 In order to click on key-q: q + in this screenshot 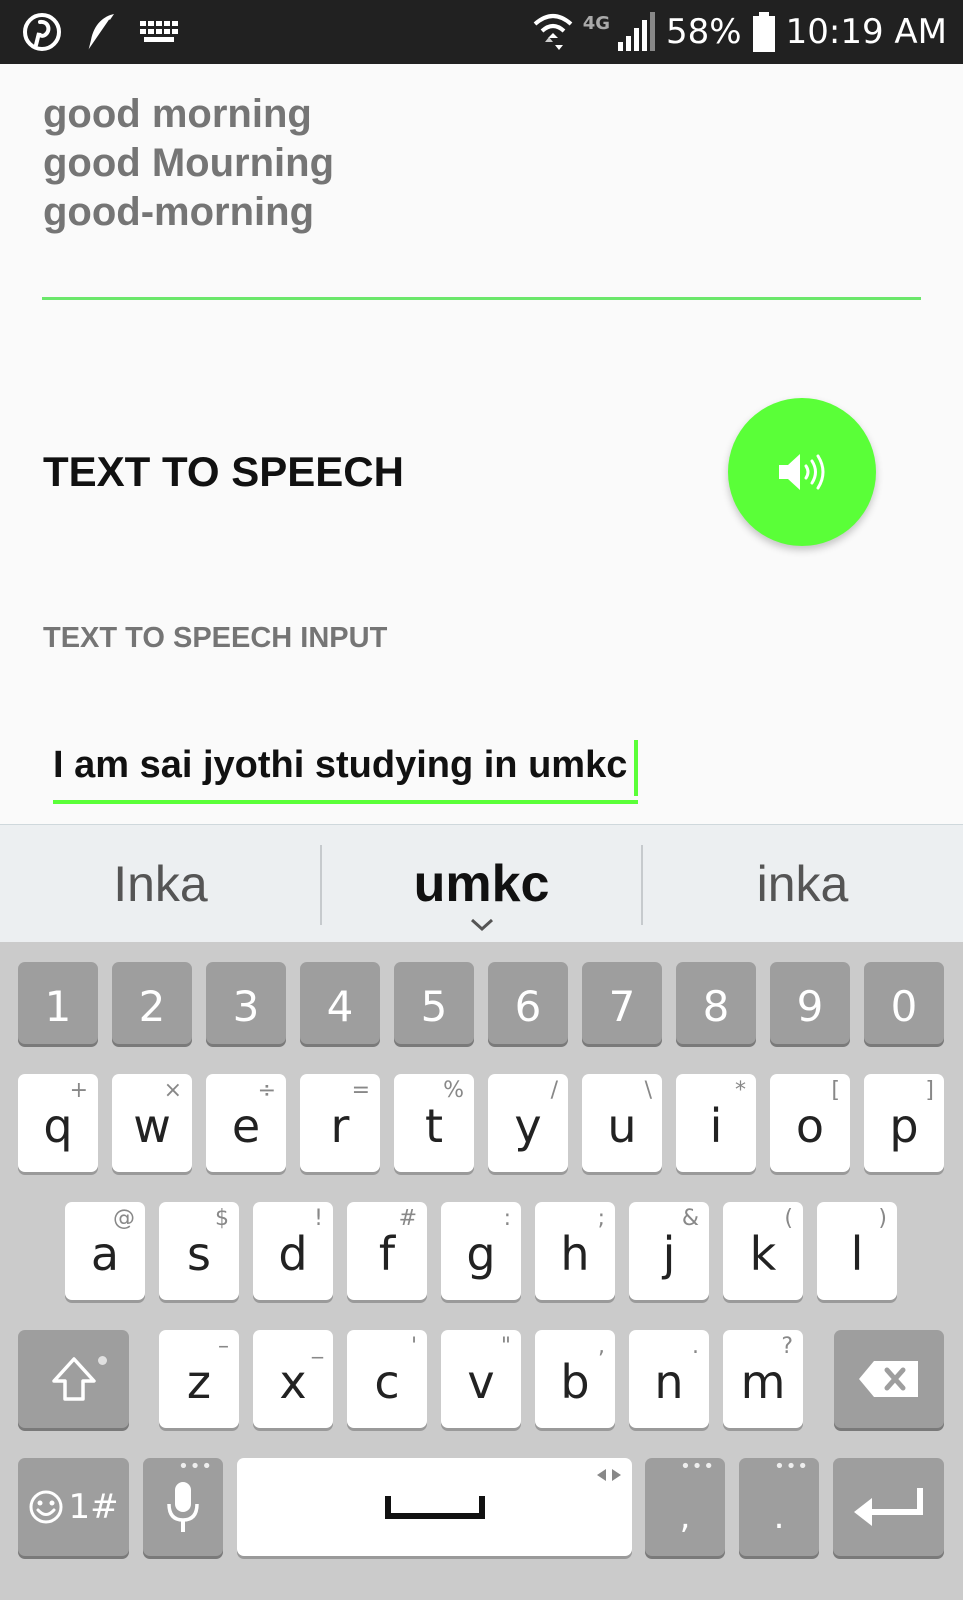, I will do `click(58, 1123)`.